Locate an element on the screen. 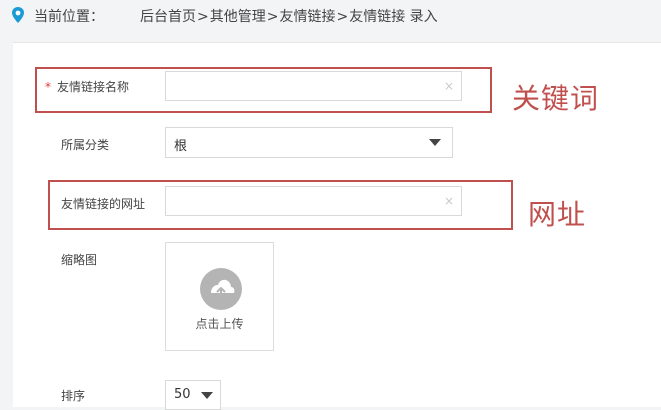 This screenshot has width=661, height=410. url-annotation: 网址 is located at coordinates (557, 214).